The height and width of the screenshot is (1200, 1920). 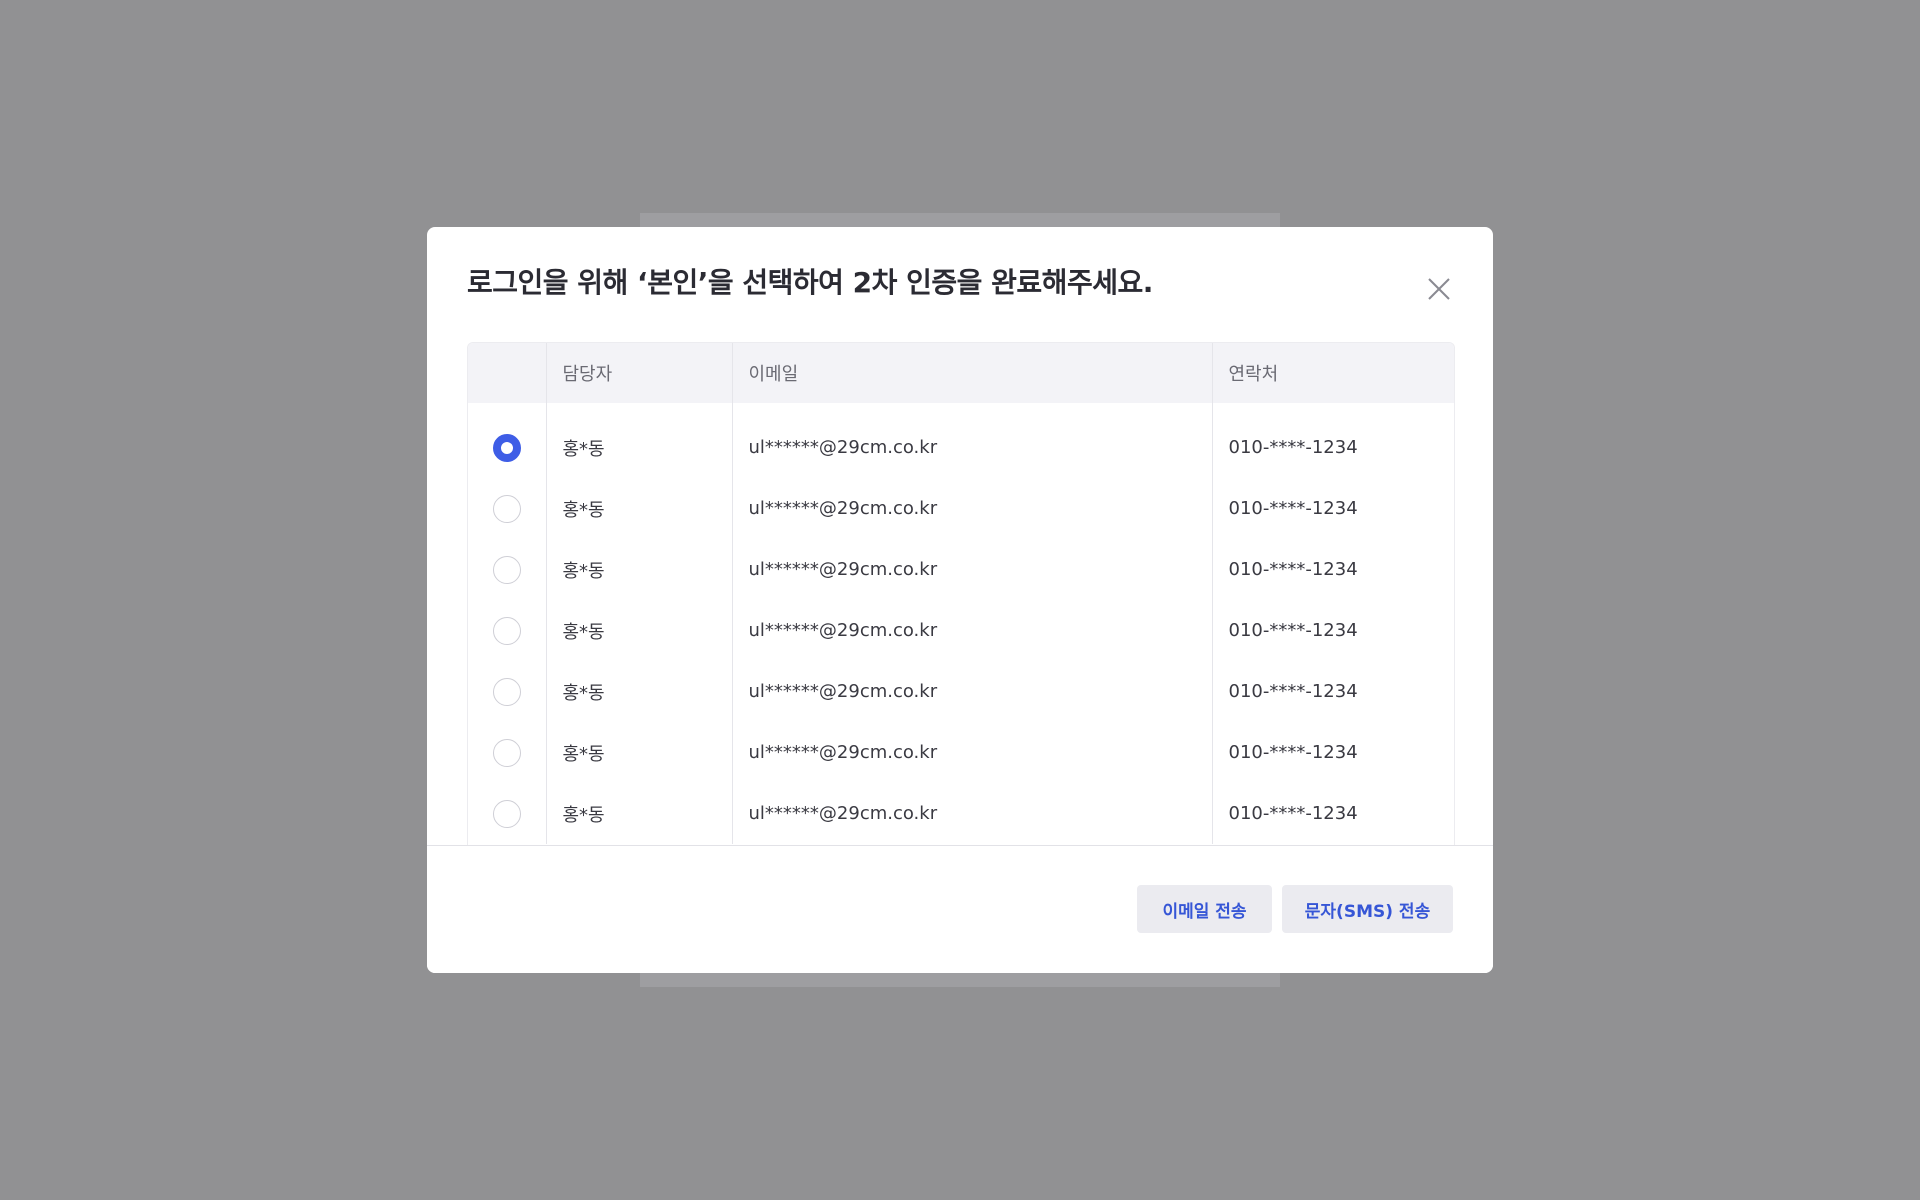 I want to click on table-header-row: 담당자 이메일 연락처, so click(x=961, y=373).